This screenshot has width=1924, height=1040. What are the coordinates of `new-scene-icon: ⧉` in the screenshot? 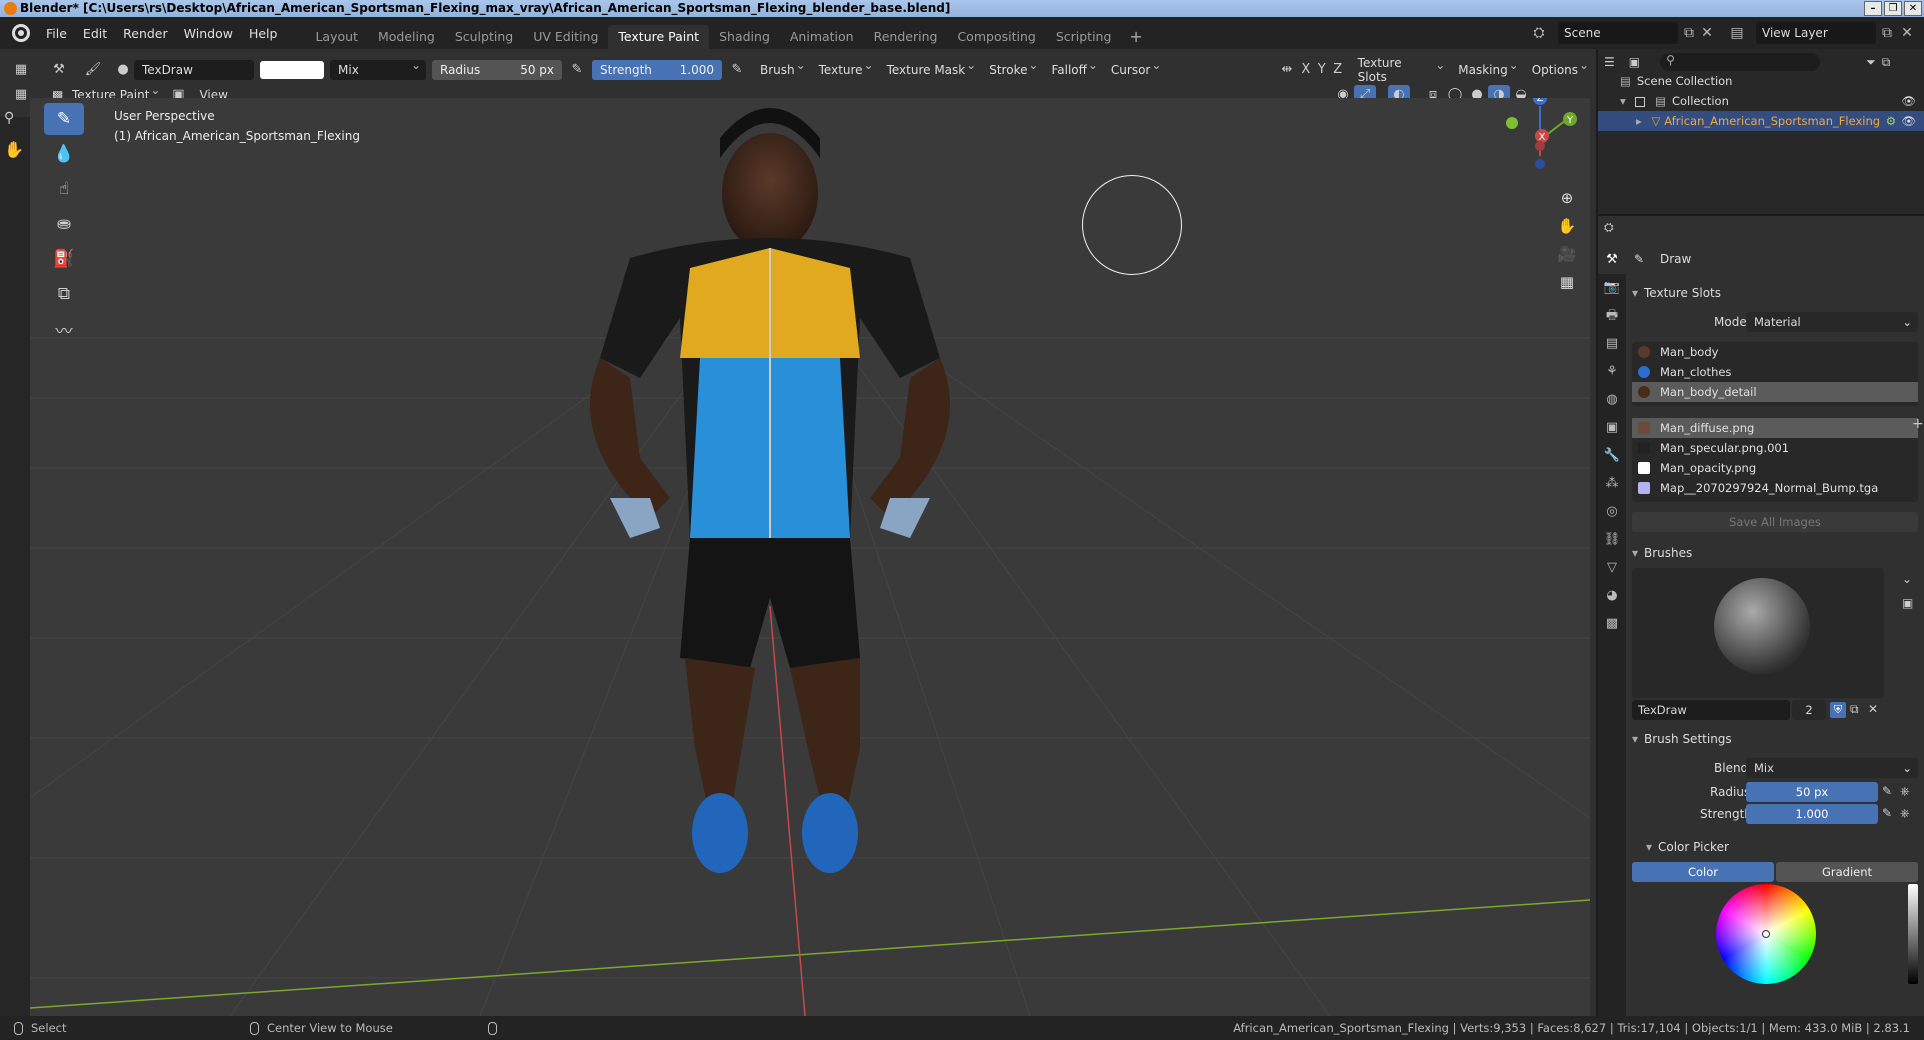 It's located at (1689, 33).